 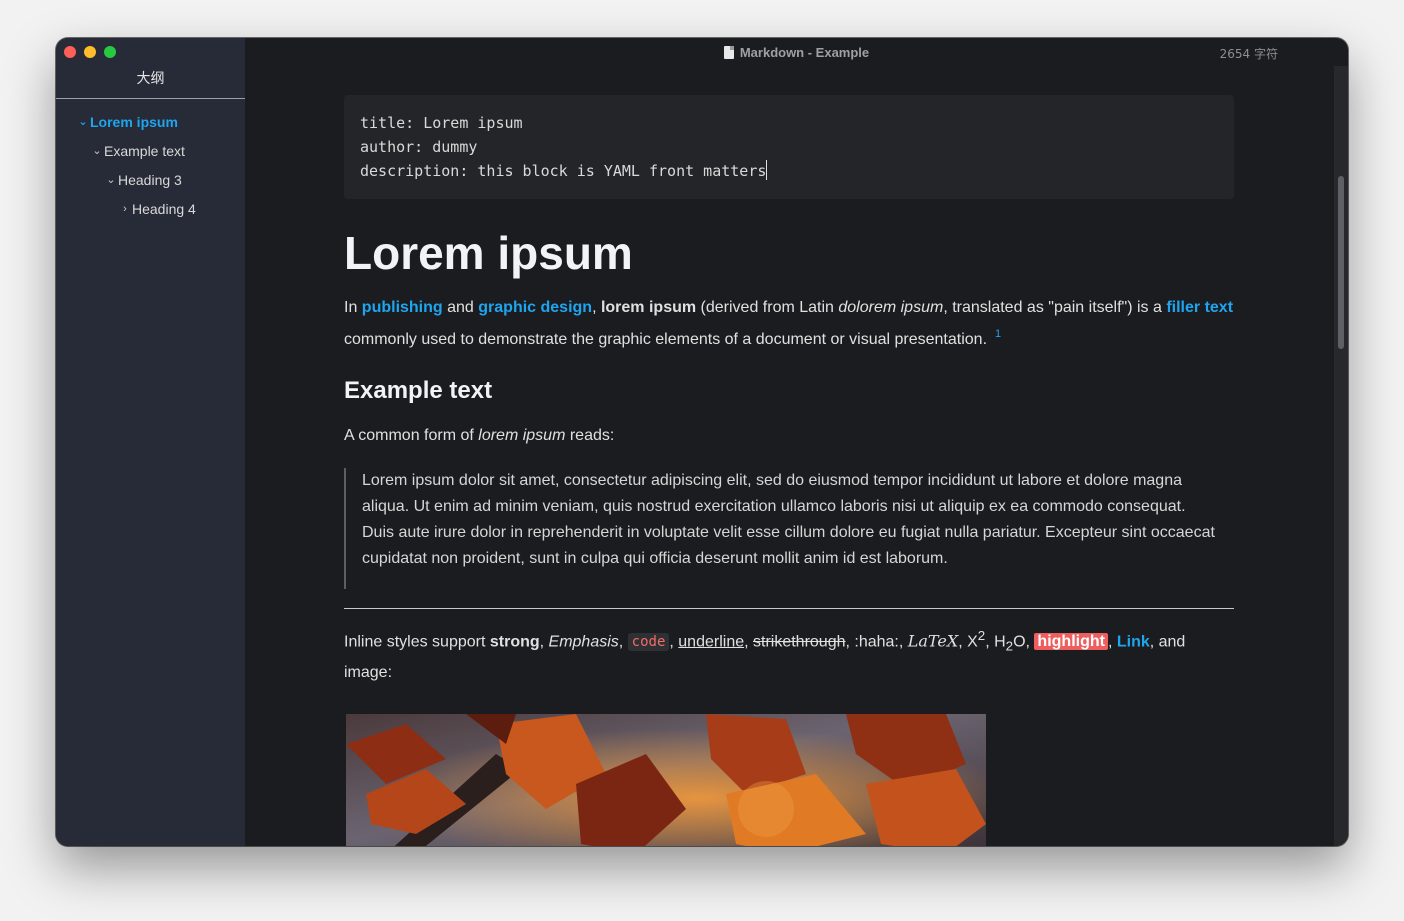 What do you see at coordinates (514, 642) in the screenshot?
I see `strong-text: strong` at bounding box center [514, 642].